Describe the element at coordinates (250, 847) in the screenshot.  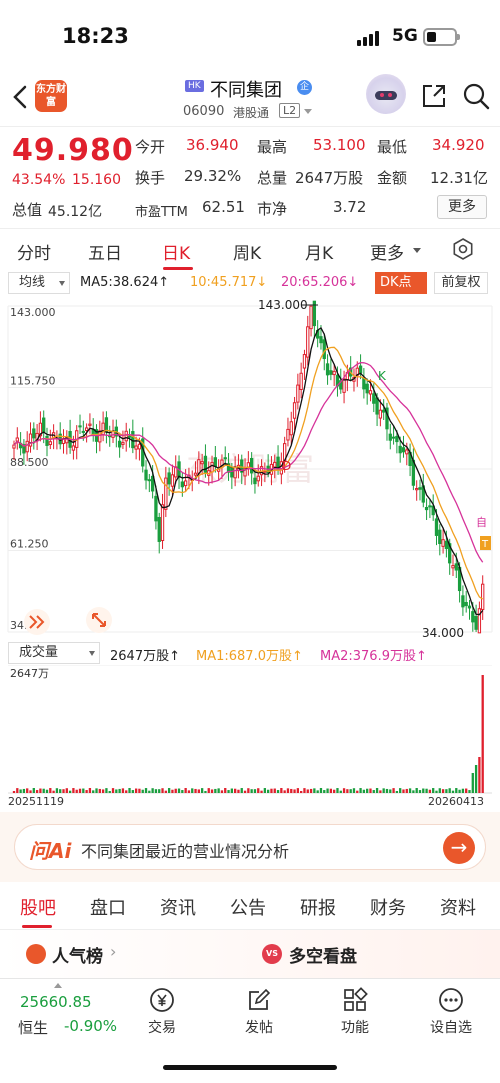
I see `ai-question-box: 问Ai 不同集团最近的营业情况分析 →` at that location.